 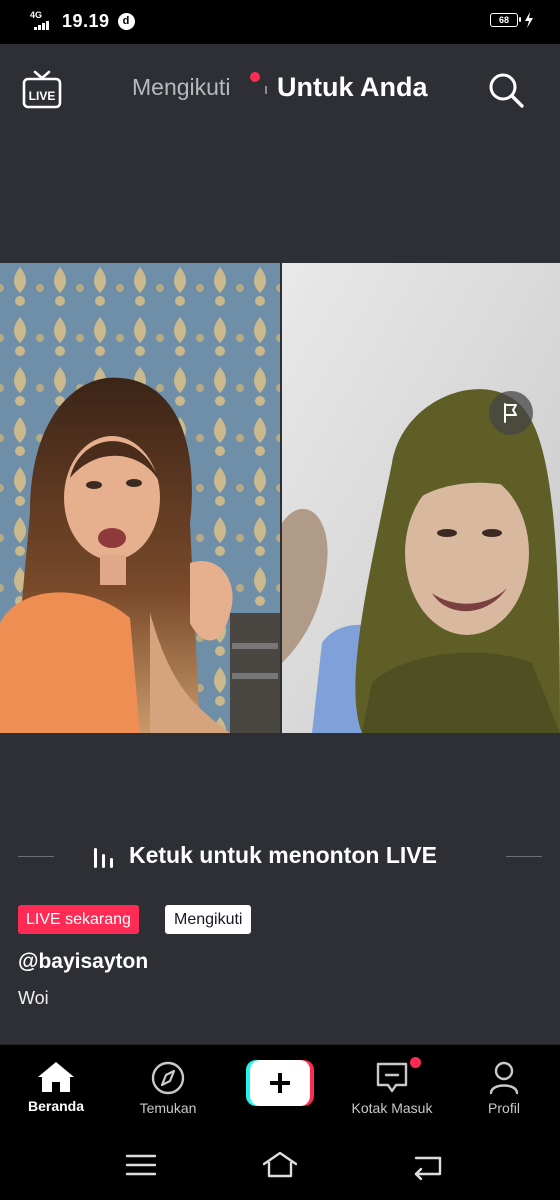 What do you see at coordinates (36, 15) in the screenshot?
I see `network-type: 4G` at bounding box center [36, 15].